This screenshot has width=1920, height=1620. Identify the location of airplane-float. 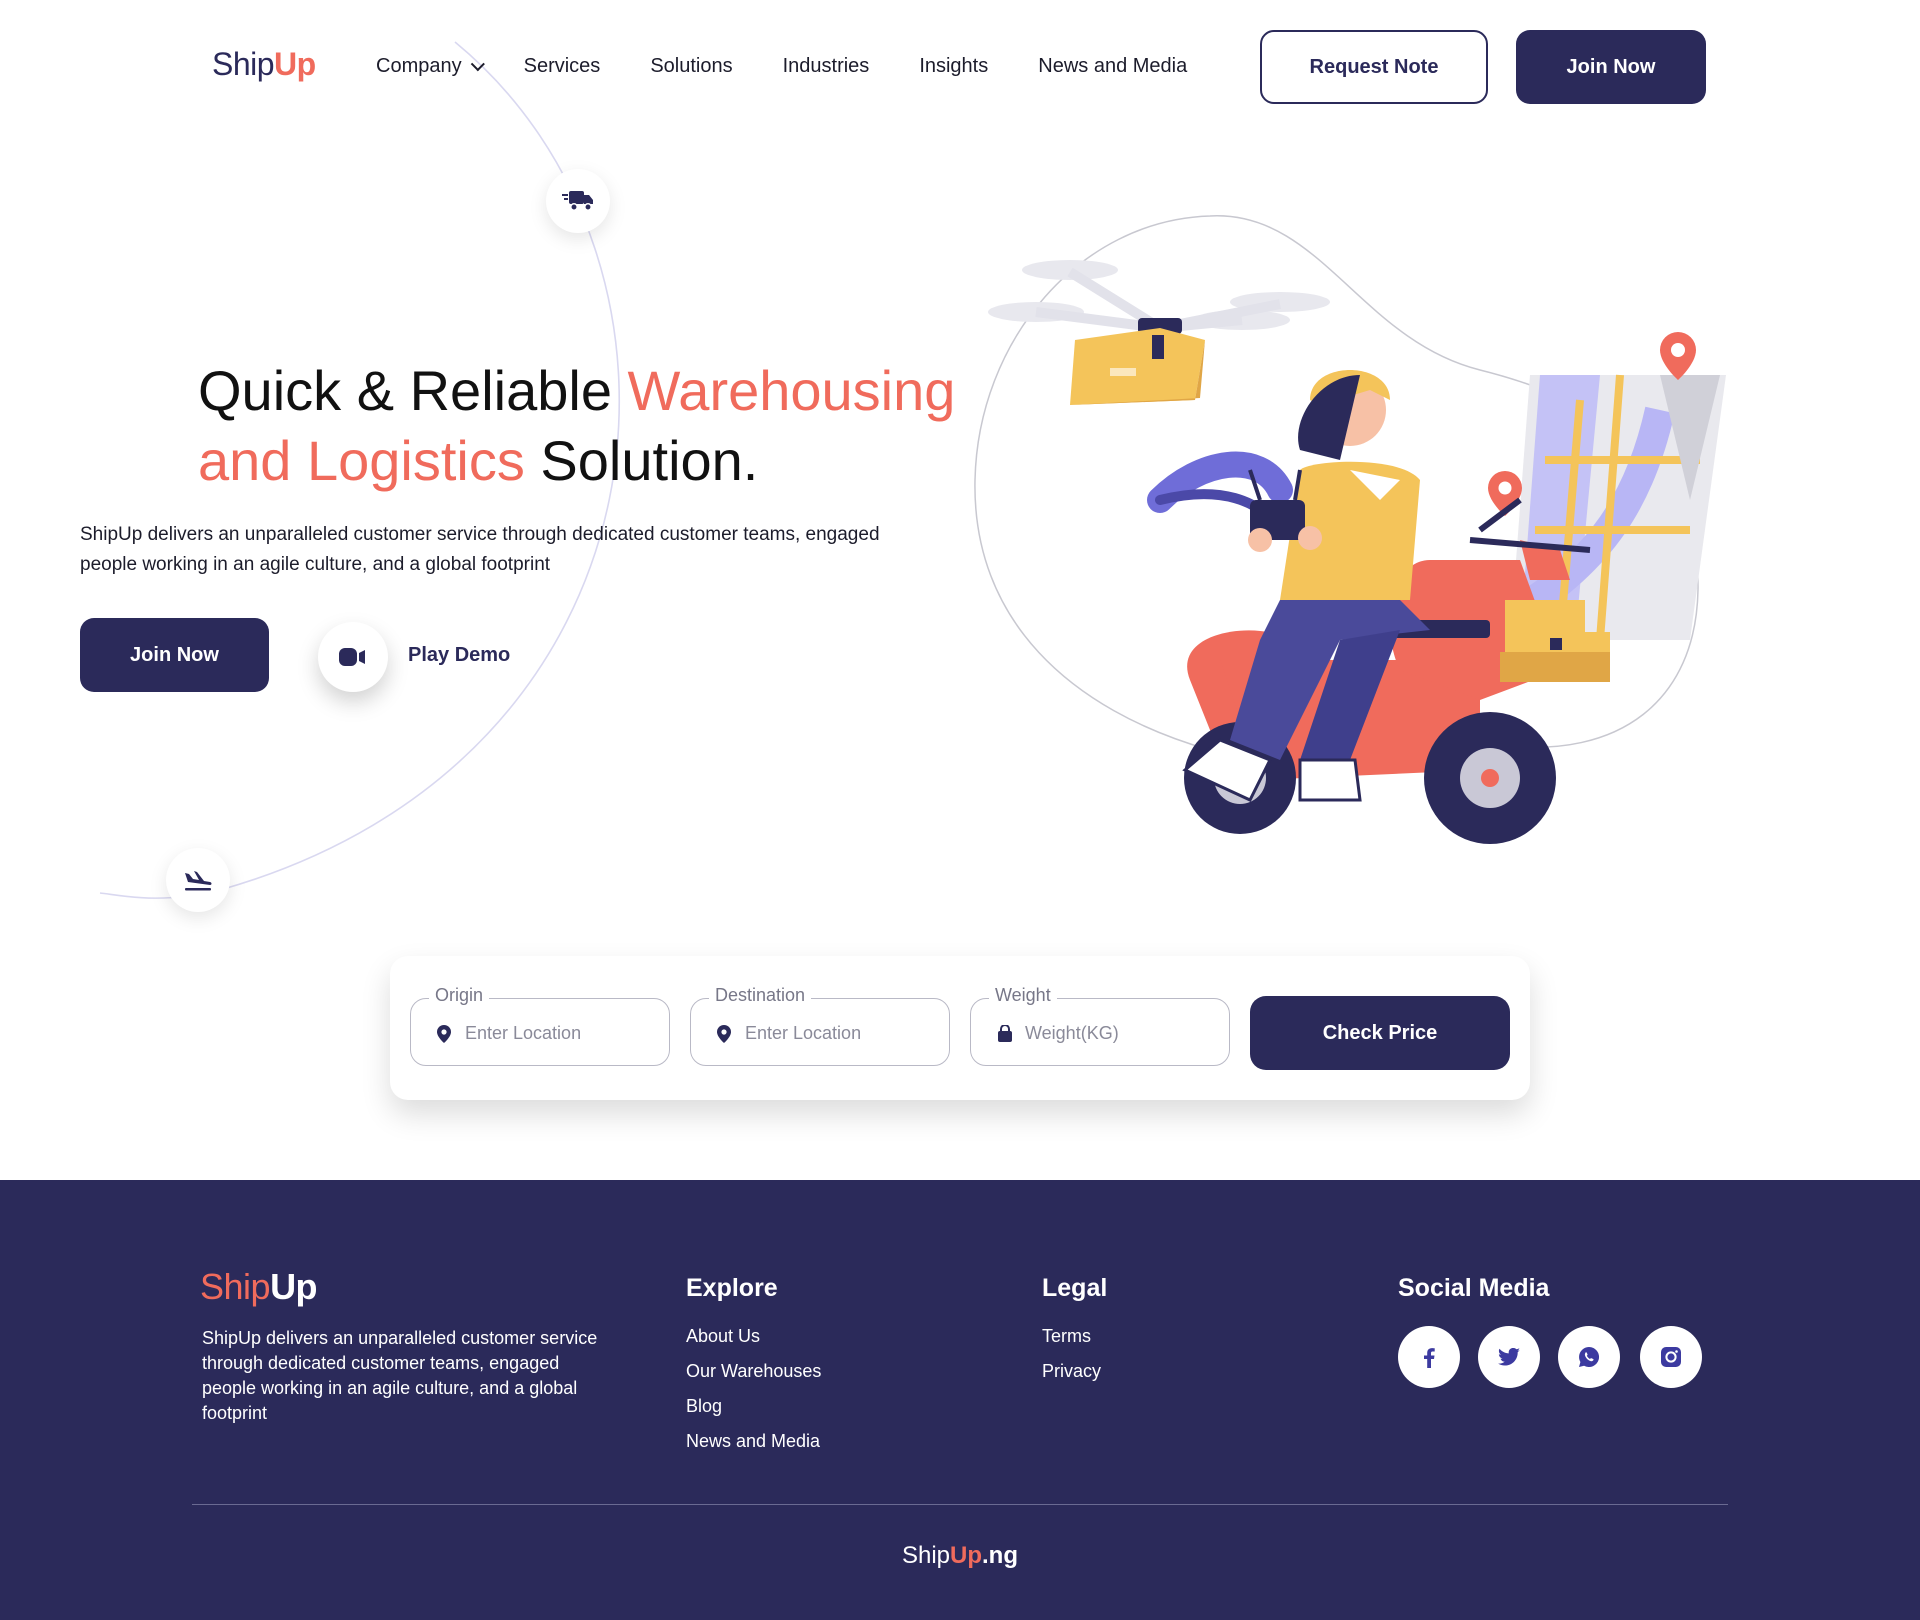
(198, 880).